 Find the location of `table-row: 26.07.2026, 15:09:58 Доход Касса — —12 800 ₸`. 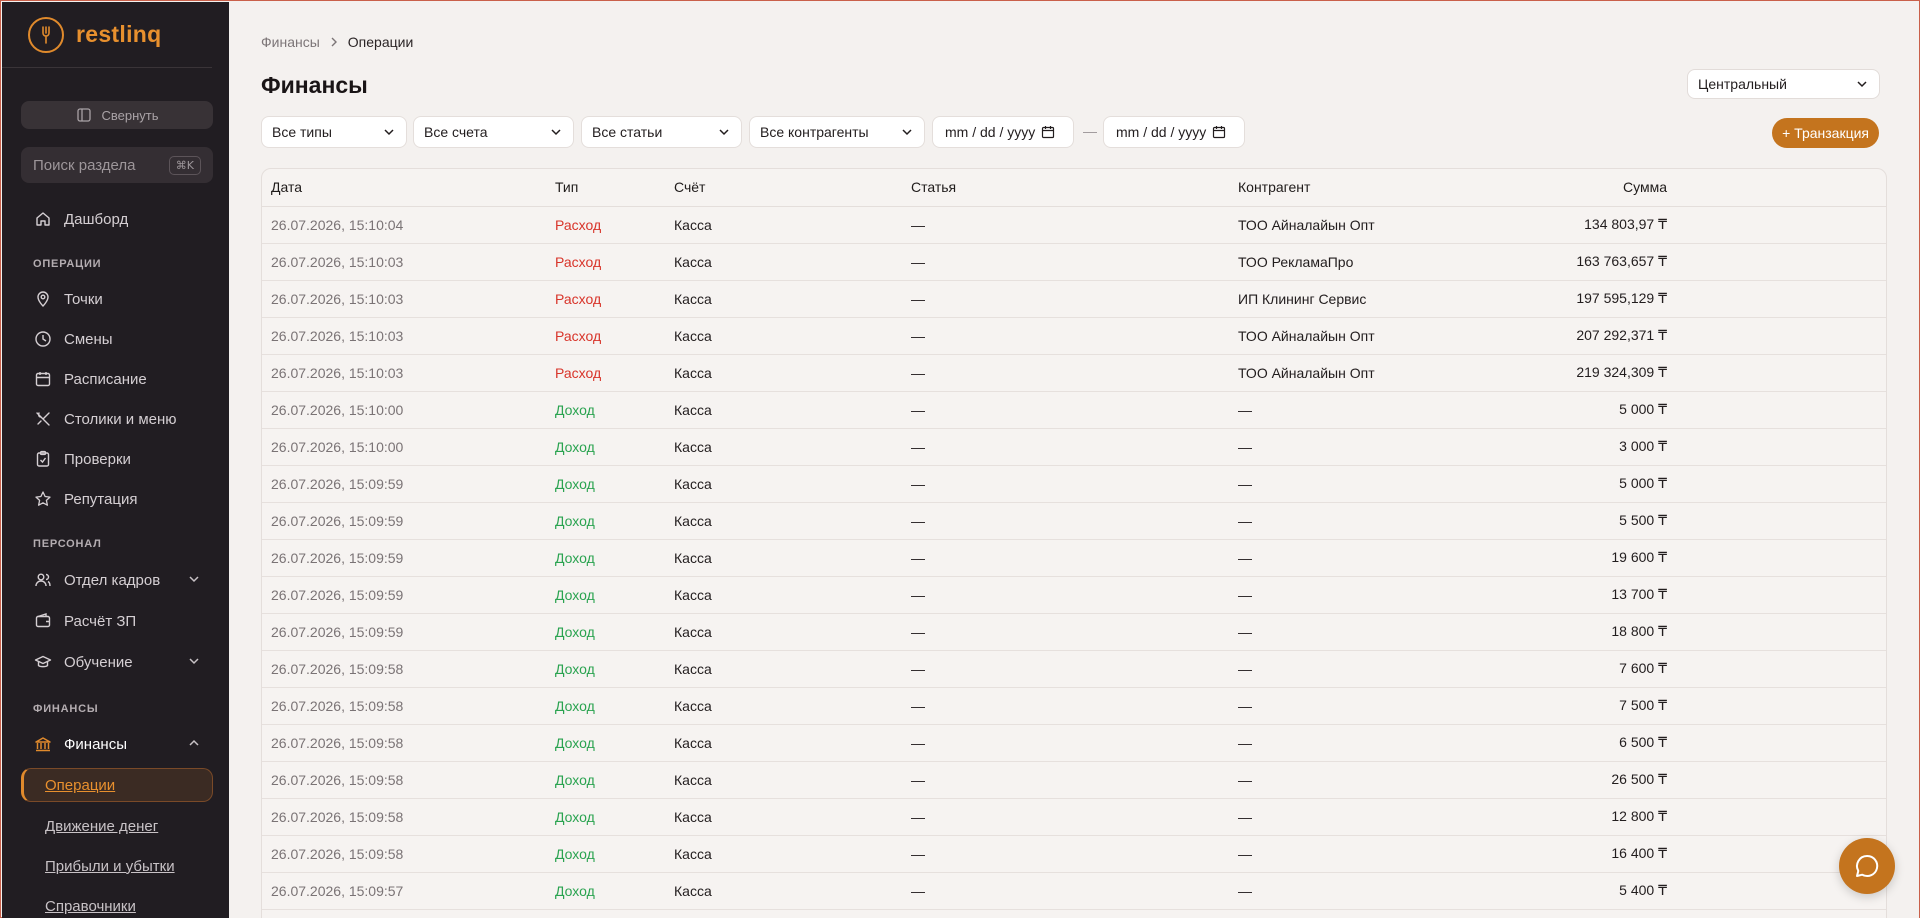

table-row: 26.07.2026, 15:09:58 Доход Касса — —12 800 ₸ is located at coordinates (1074, 817).